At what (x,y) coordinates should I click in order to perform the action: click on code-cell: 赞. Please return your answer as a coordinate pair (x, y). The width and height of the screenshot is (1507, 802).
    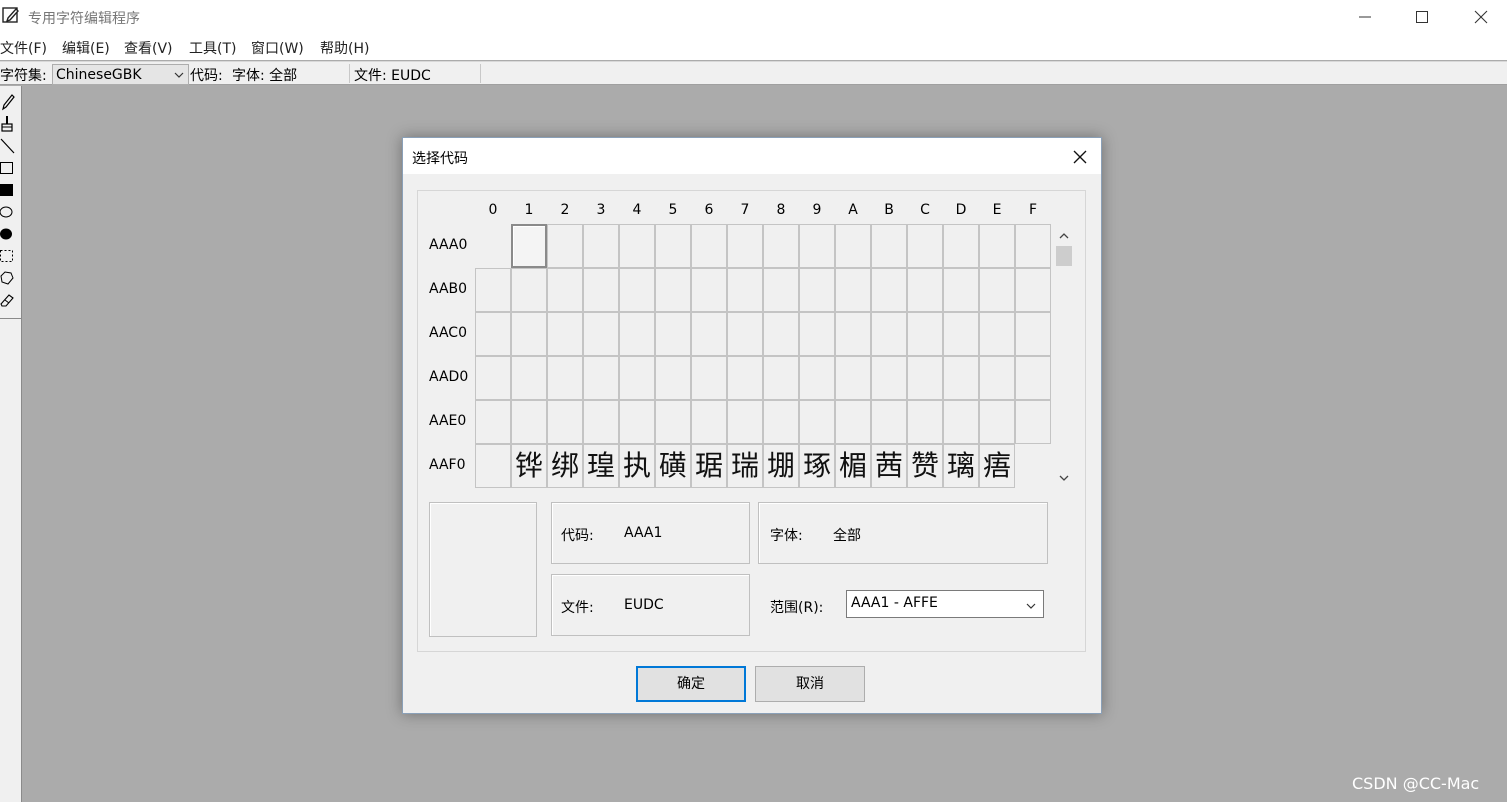
    Looking at the image, I should click on (925, 466).